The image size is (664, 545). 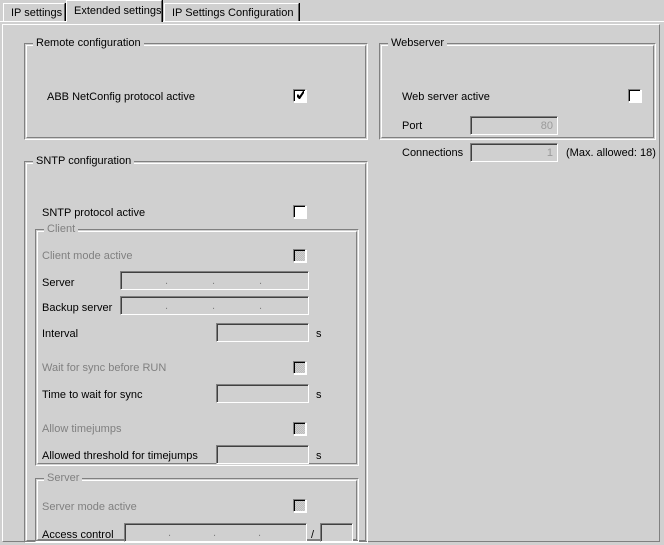 What do you see at coordinates (118, 11) in the screenshot?
I see `tab-label: Extended settings` at bounding box center [118, 11].